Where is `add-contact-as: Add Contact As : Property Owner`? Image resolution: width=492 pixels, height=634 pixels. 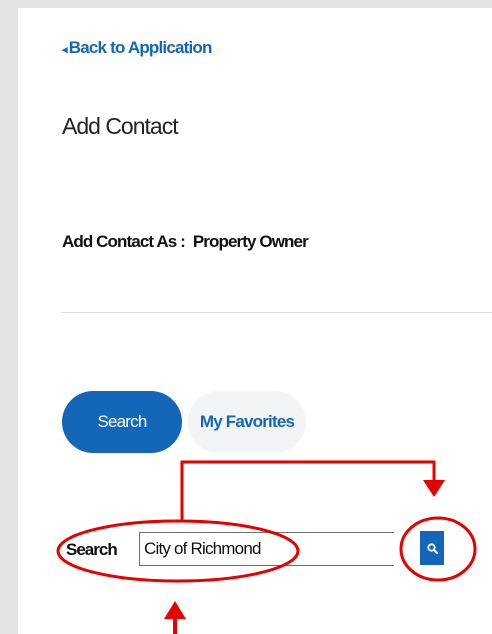 add-contact-as: Add Contact As : Property Owner is located at coordinates (185, 242).